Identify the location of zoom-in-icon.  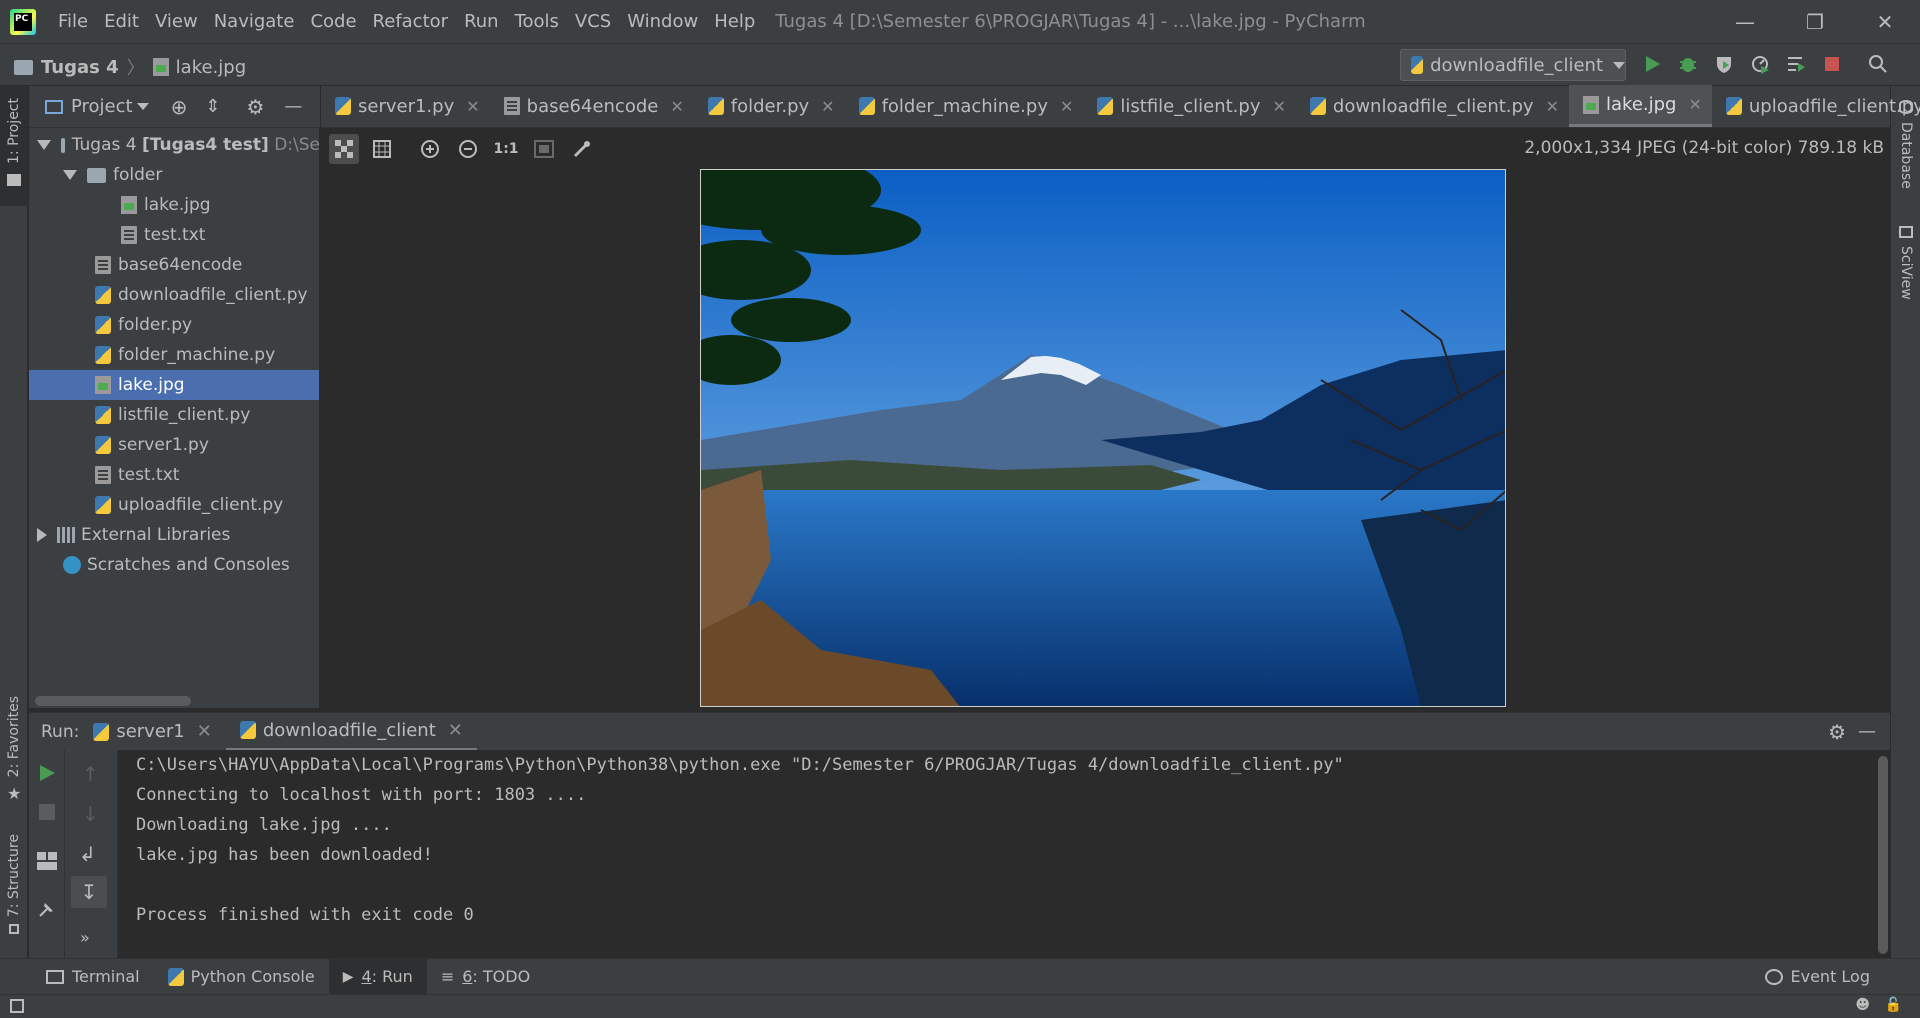
(430, 149).